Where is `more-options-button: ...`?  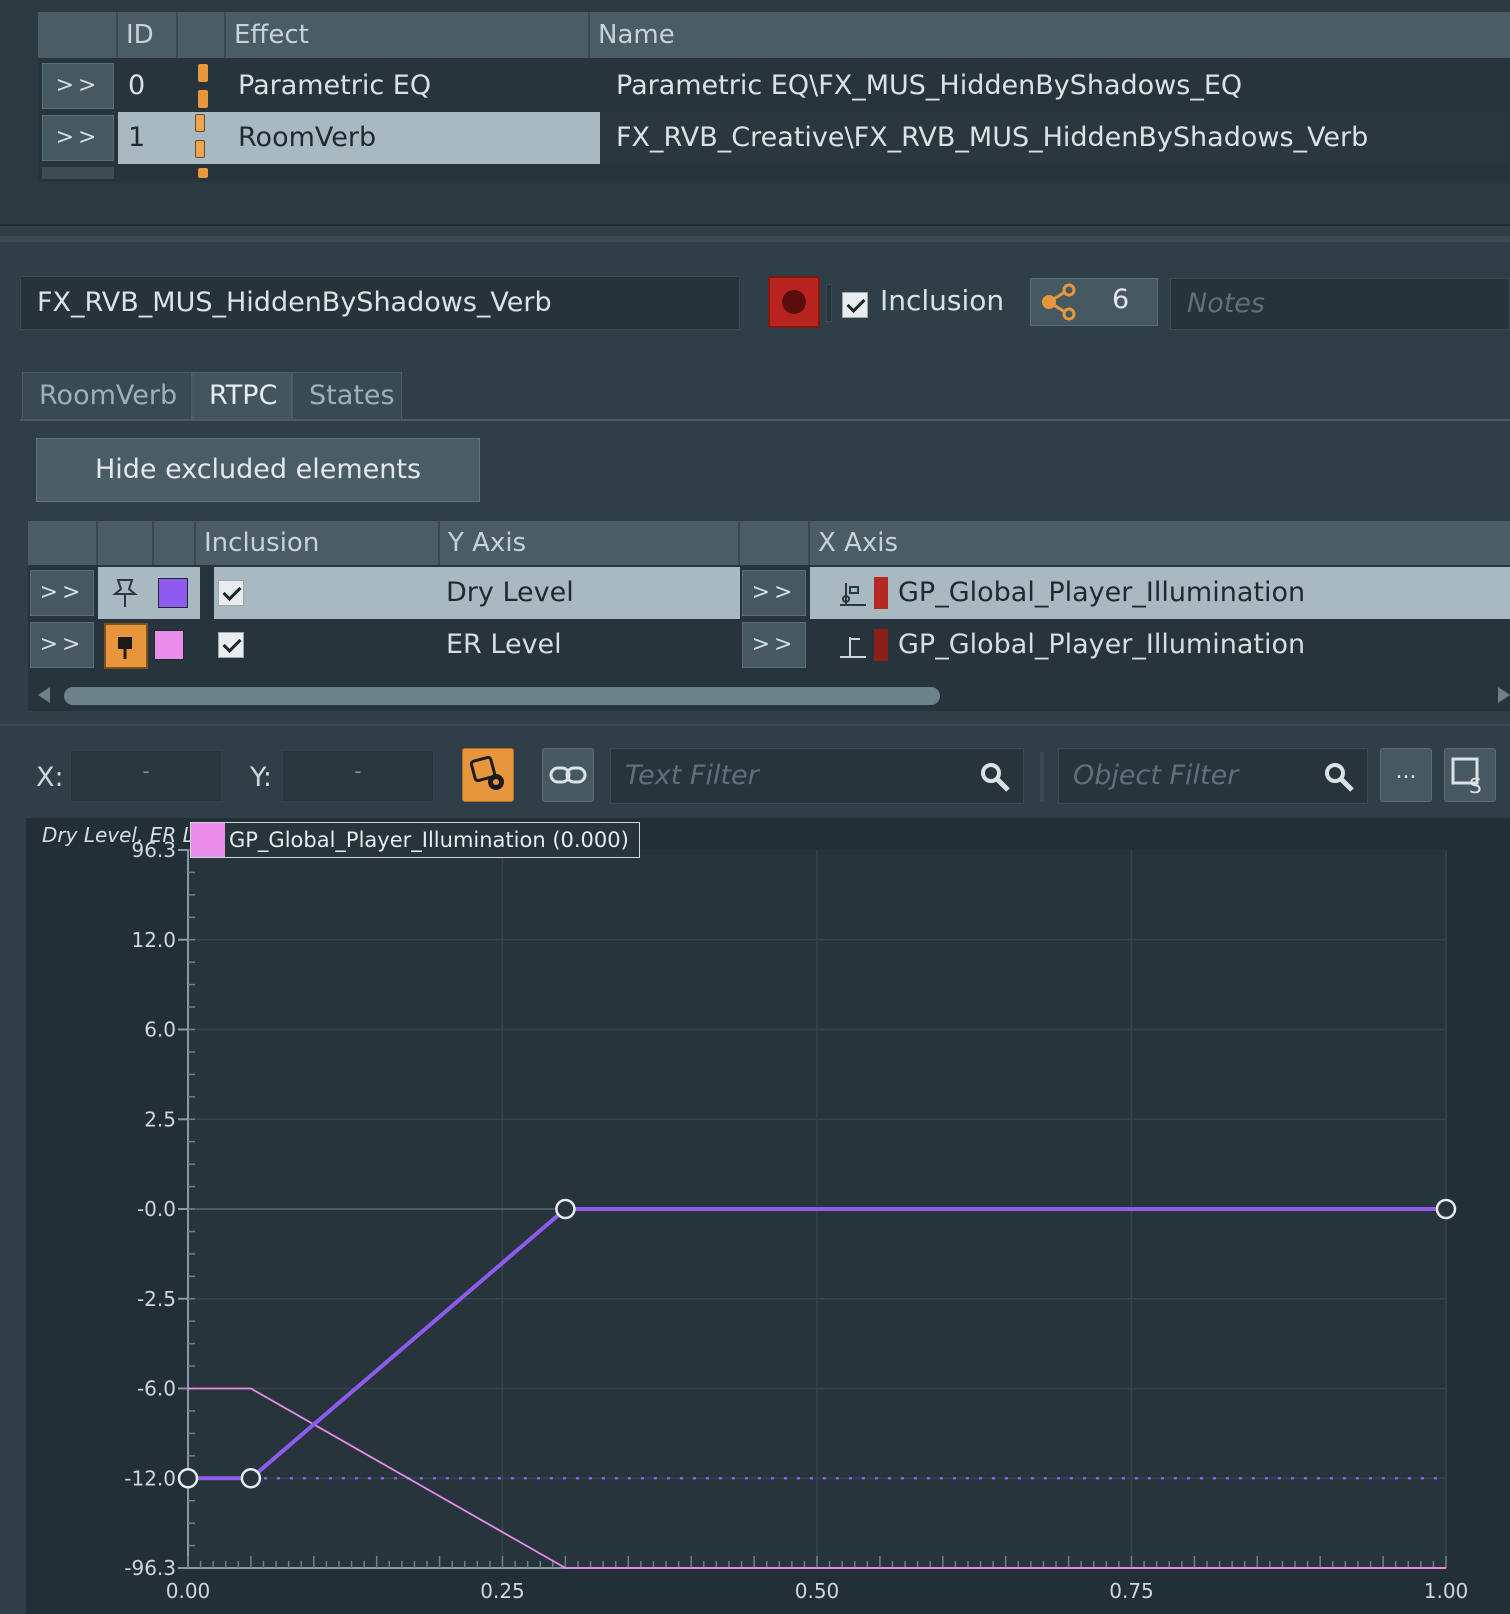 more-options-button: ... is located at coordinates (1406, 775).